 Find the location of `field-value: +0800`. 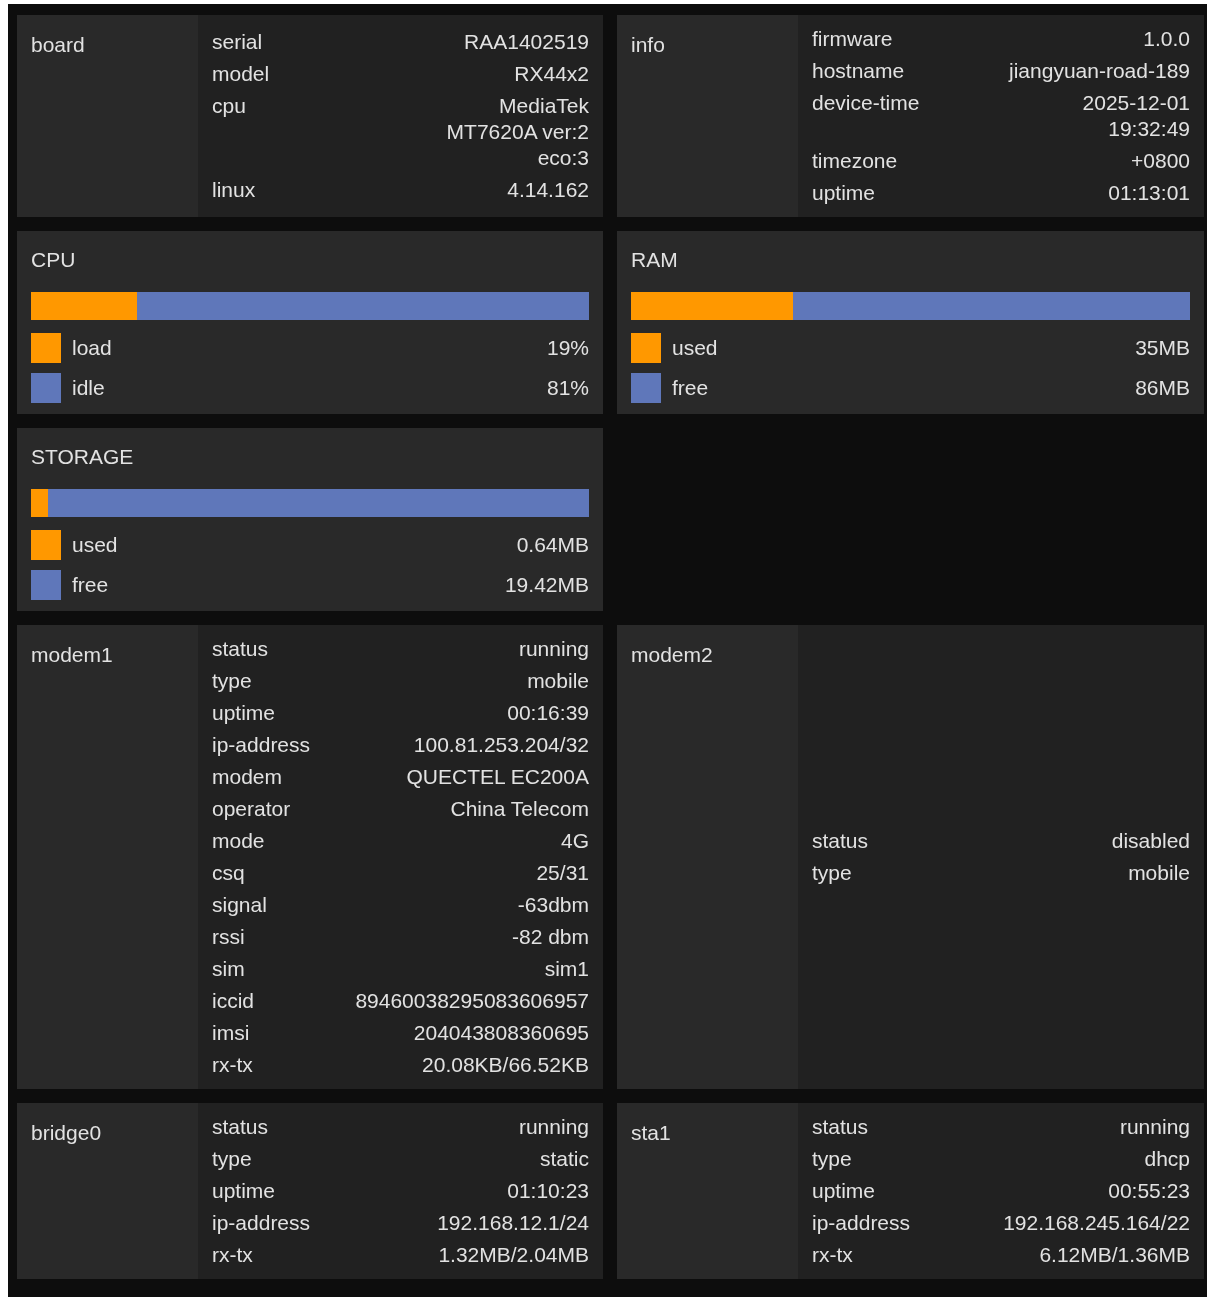

field-value: +0800 is located at coordinates (1160, 161).